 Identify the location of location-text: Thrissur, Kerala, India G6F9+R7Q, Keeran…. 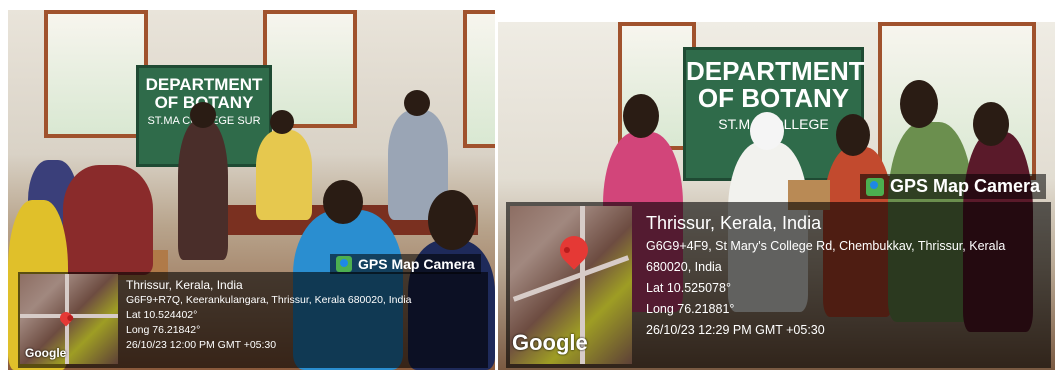
(269, 315).